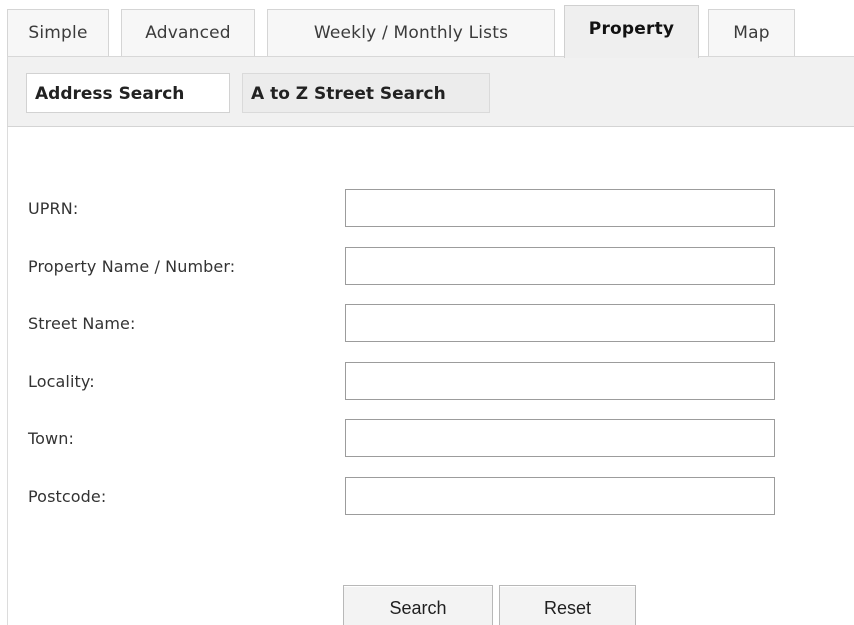 The width and height of the screenshot is (854, 625). What do you see at coordinates (560, 323) in the screenshot?
I see `street-name-input` at bounding box center [560, 323].